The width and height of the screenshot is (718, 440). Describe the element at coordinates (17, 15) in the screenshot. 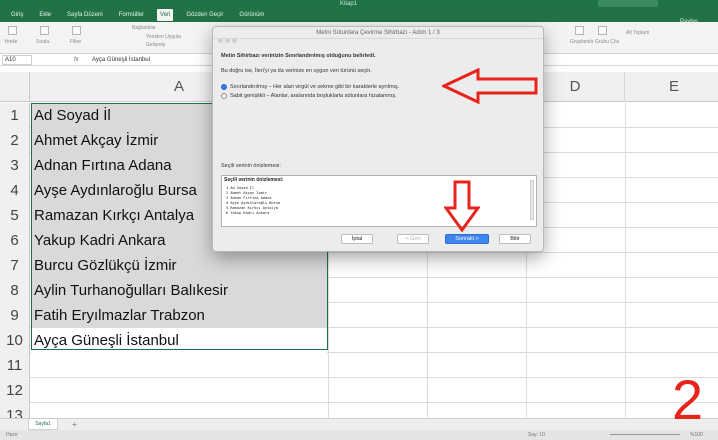

I see `tab-home: Giriş` at that location.